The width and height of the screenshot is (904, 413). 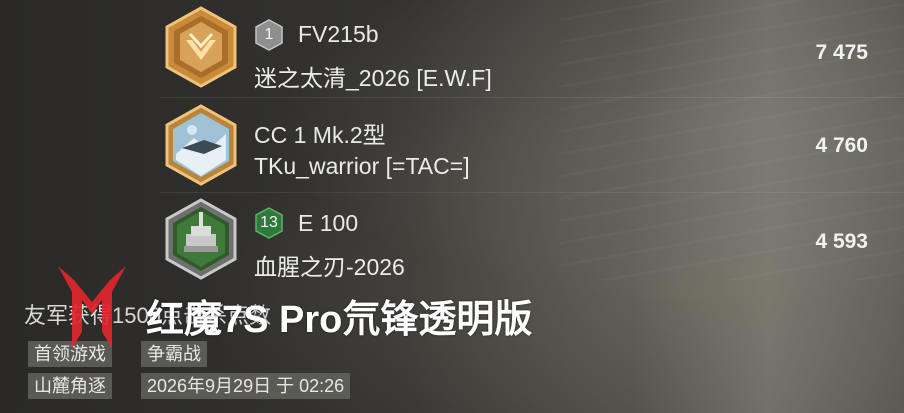 What do you see at coordinates (329, 267) in the screenshot?
I see `player-name: 血腥之刃-2026` at bounding box center [329, 267].